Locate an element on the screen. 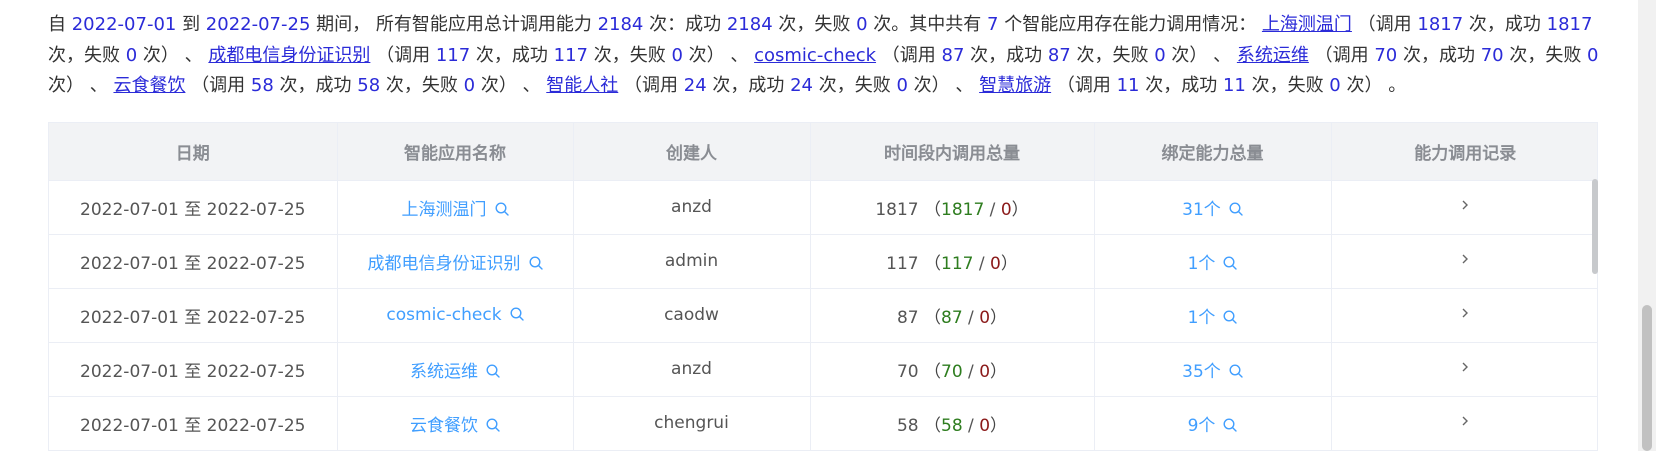 Image resolution: width=1656 pixels, height=451 pixels. summary-app-link: cosmic-check is located at coordinates (815, 55).